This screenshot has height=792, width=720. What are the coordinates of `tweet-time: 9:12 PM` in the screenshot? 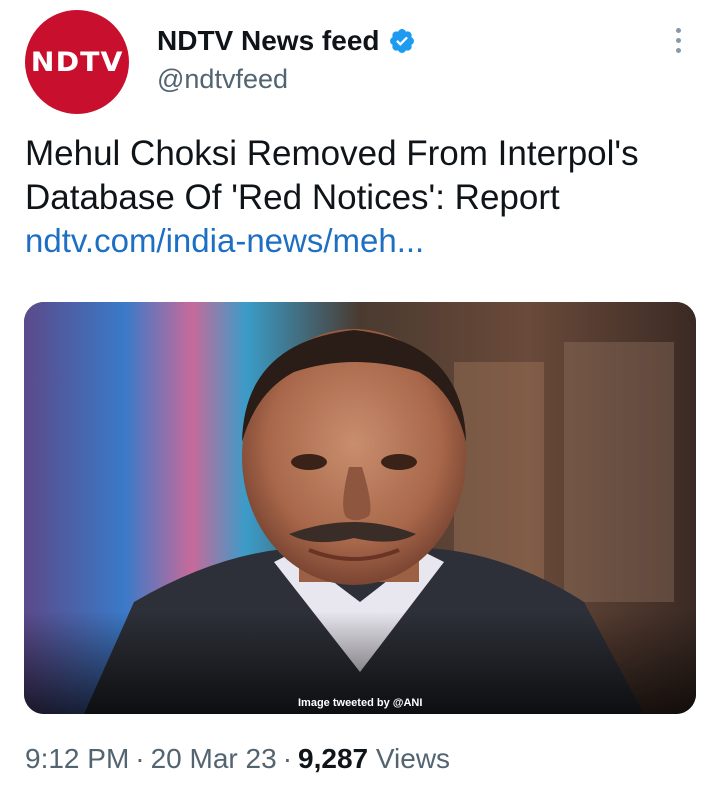 It's located at (77, 758).